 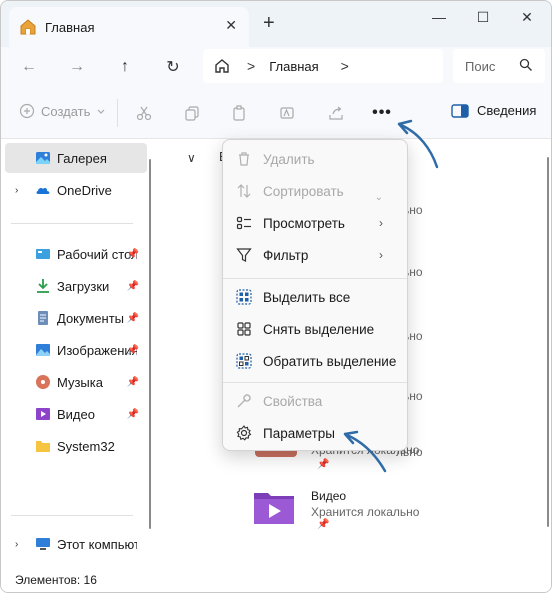 I want to click on menu-item-select-none: Снять выделение, so click(x=315, y=329).